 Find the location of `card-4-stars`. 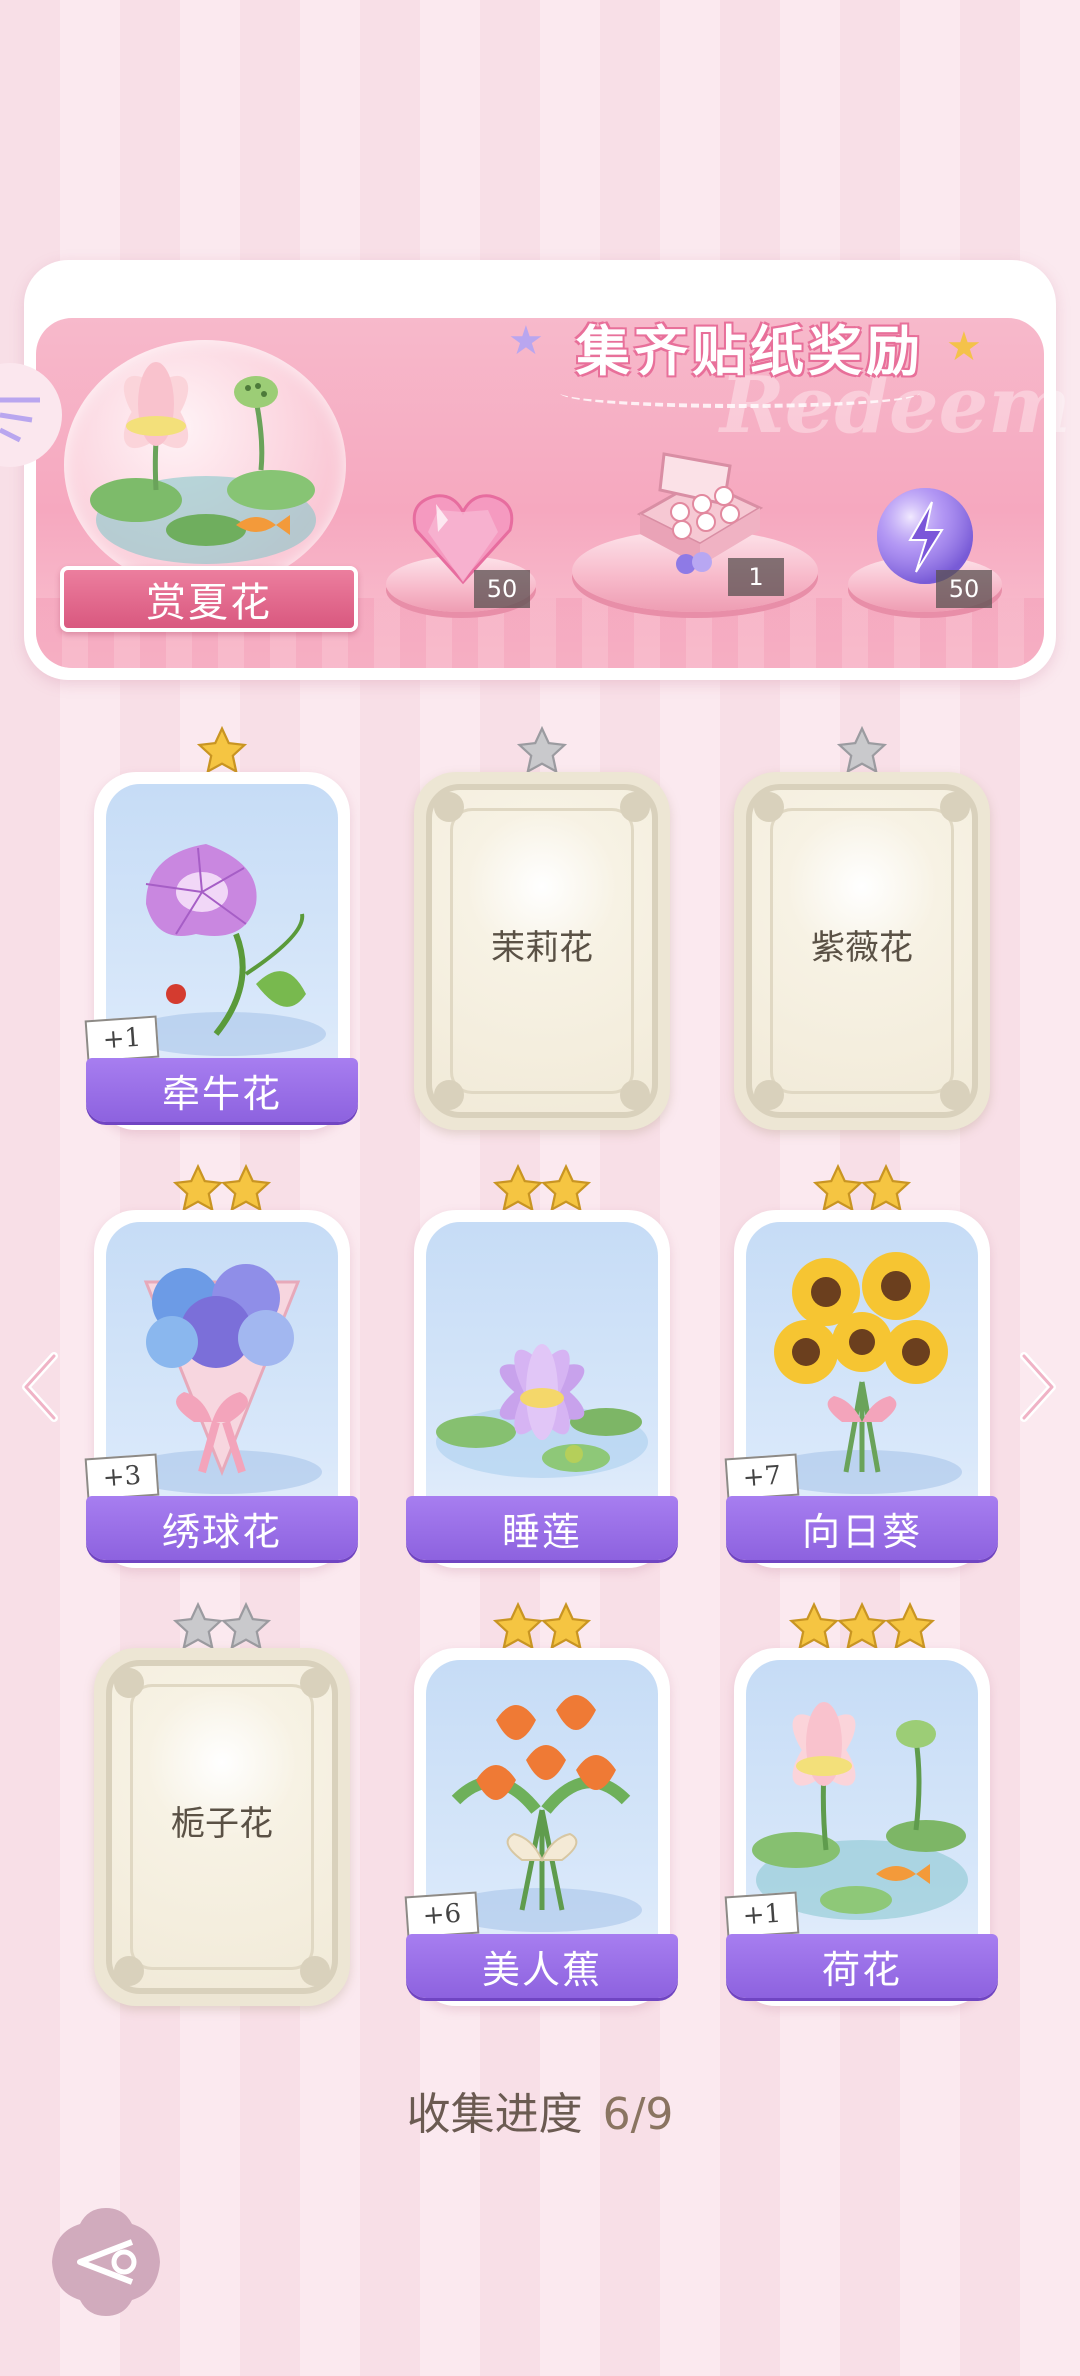

card-4-stars is located at coordinates (222, 1189).